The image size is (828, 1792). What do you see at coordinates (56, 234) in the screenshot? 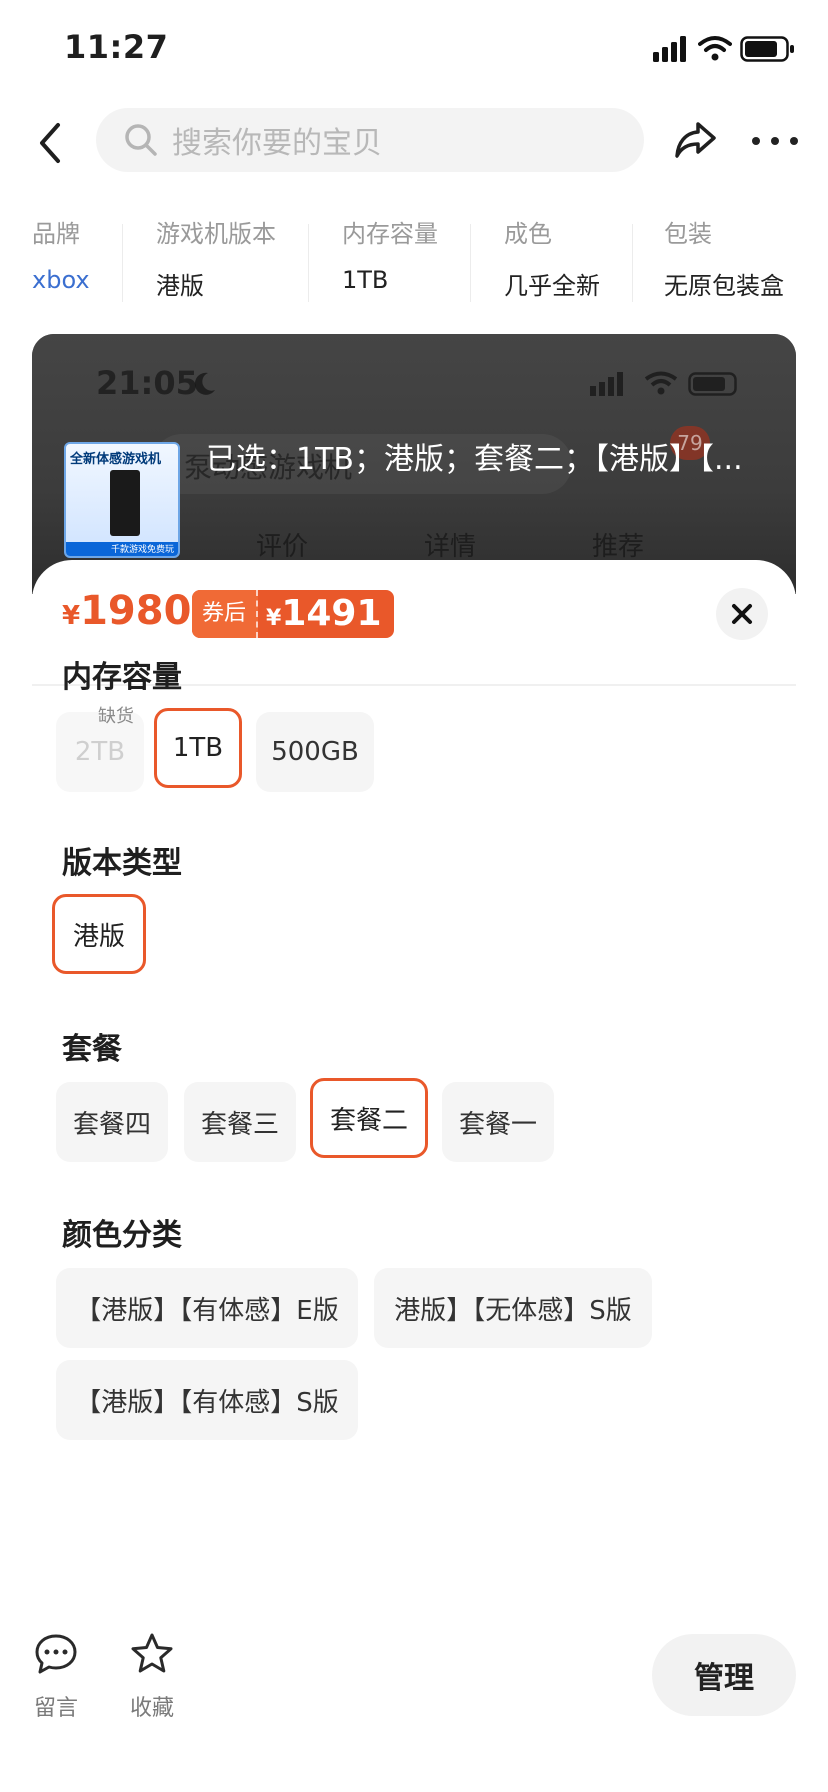
I see `attr-label: 品牌` at bounding box center [56, 234].